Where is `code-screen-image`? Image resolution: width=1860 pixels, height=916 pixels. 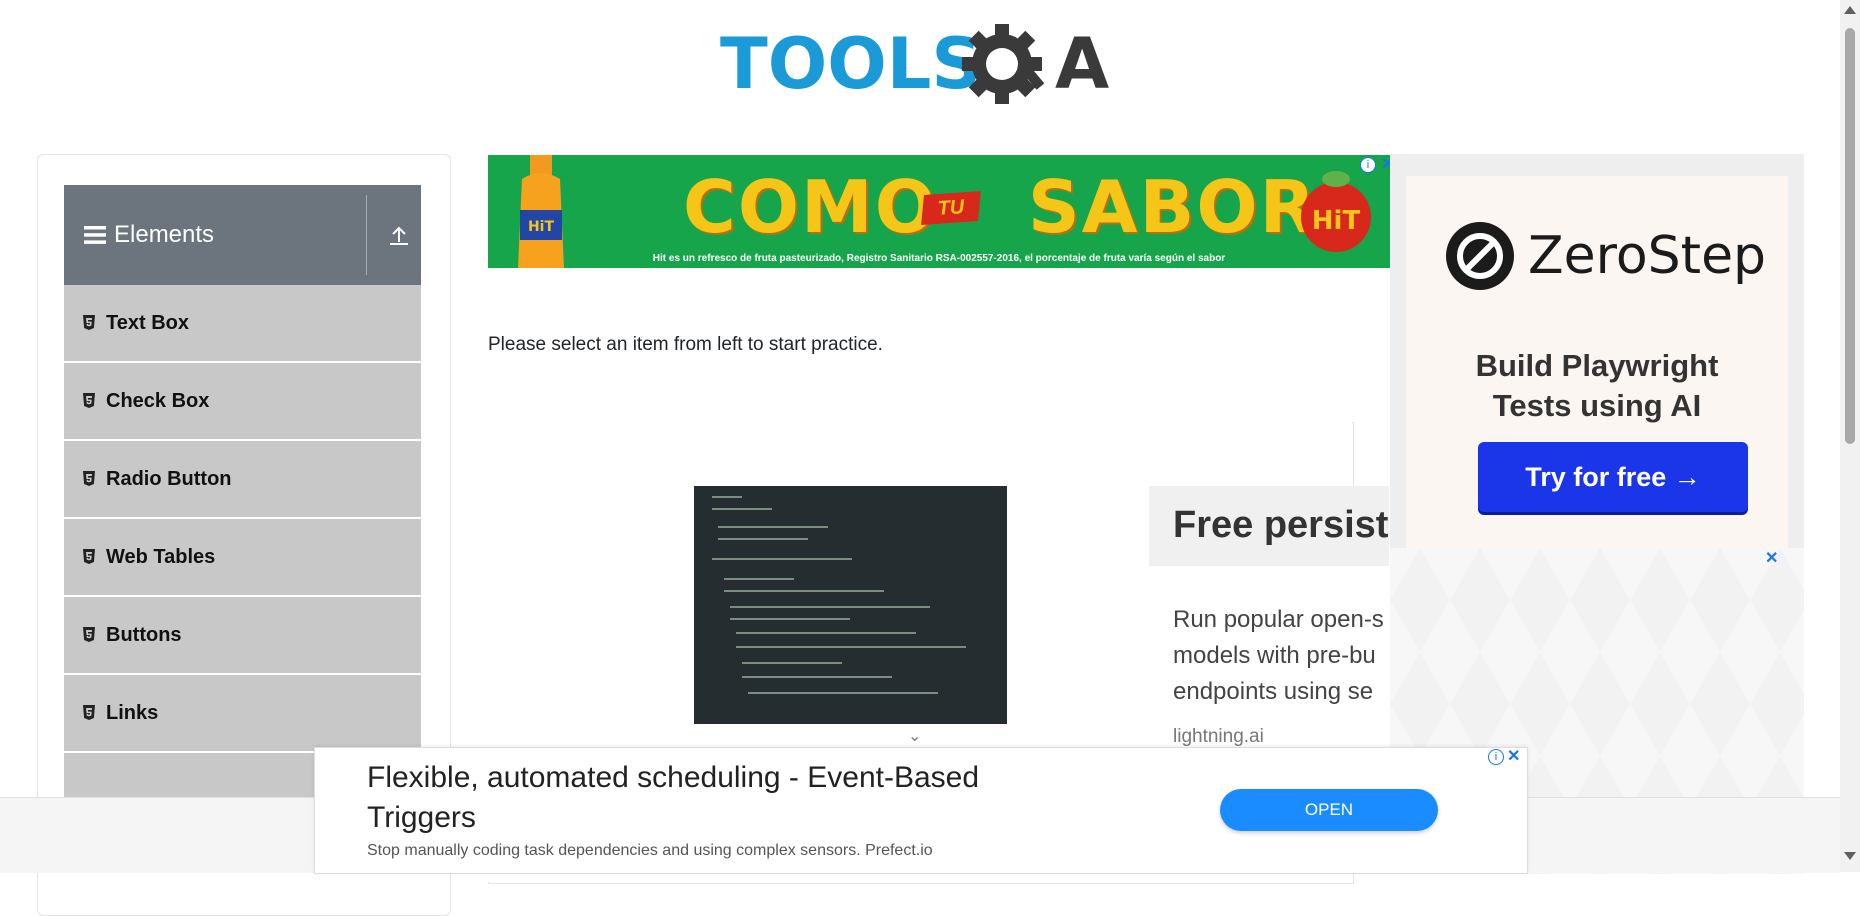
code-screen-image is located at coordinates (850, 605).